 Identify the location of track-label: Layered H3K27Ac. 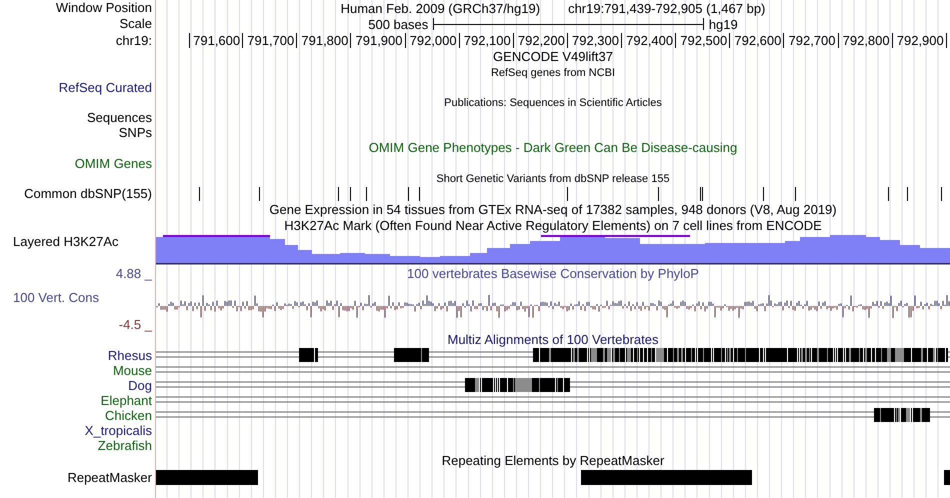
(66, 242).